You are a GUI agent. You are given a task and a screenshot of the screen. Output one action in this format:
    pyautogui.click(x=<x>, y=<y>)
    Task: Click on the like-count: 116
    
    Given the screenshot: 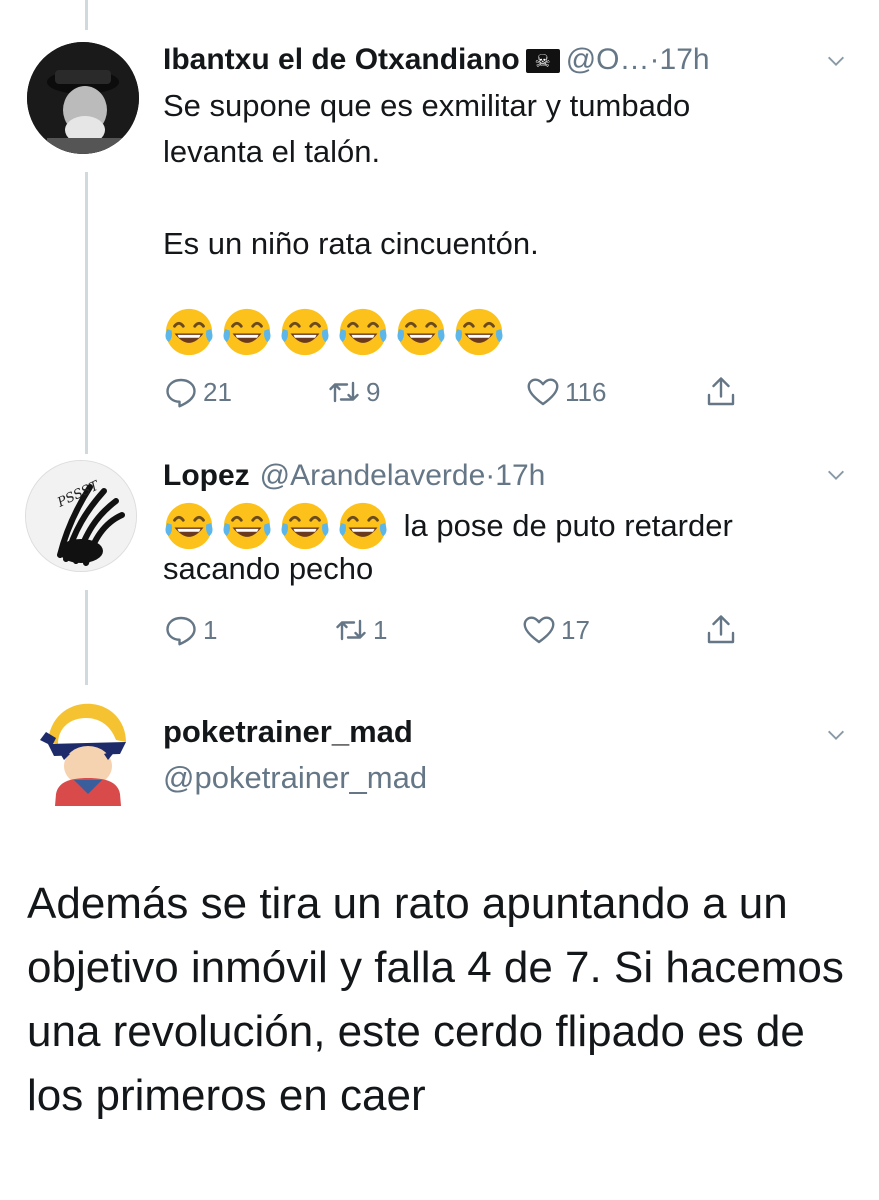 What is the action you would take?
    pyautogui.click(x=586, y=391)
    